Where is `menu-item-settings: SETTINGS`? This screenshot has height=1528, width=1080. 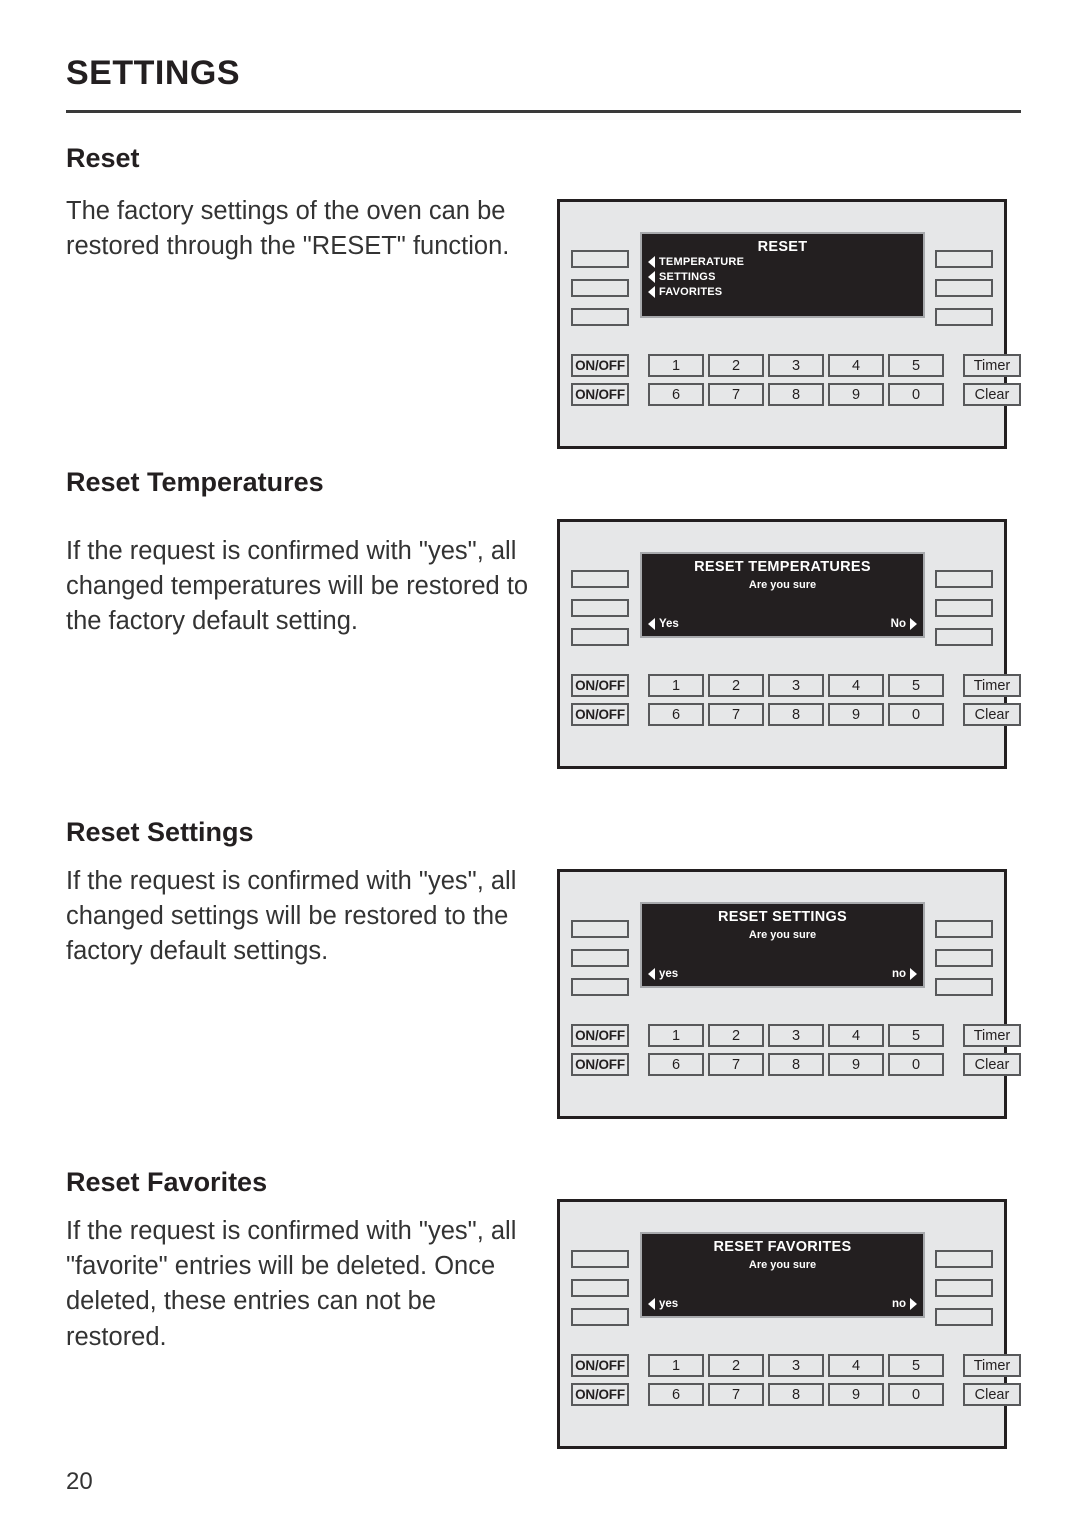 menu-item-settings: SETTINGS is located at coordinates (696, 277).